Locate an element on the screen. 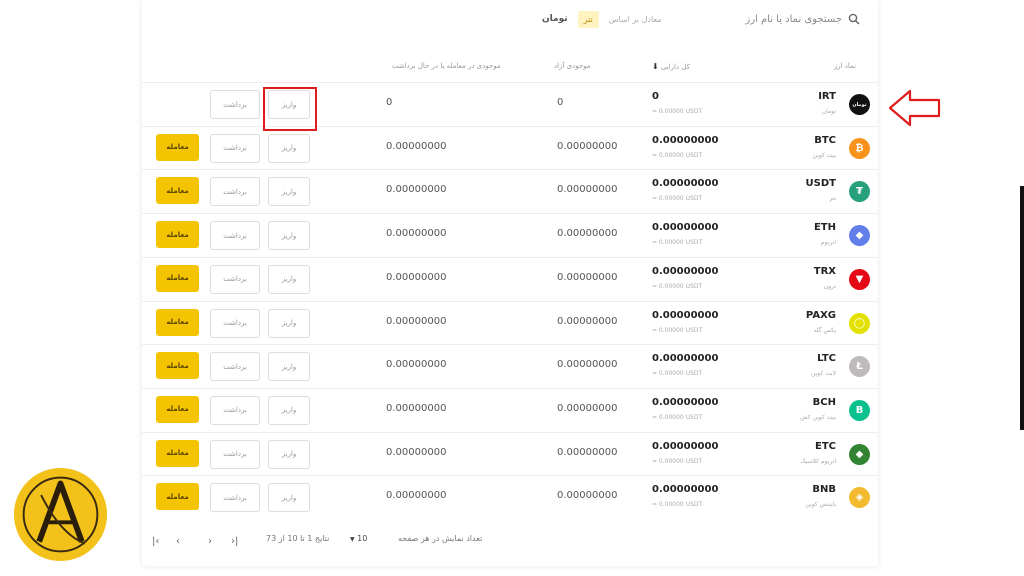 This screenshot has width=1024, height=576. tether-icon: ₮ is located at coordinates (859, 192).